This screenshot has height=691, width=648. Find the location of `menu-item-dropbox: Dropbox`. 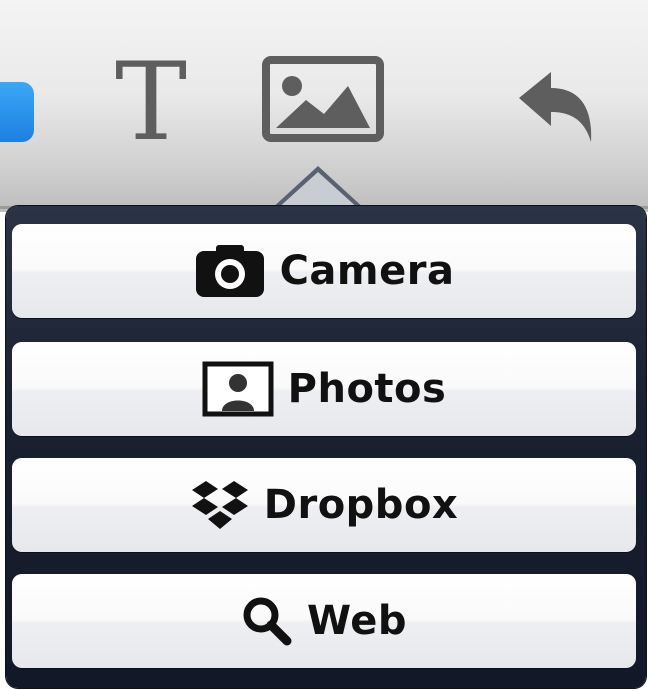

menu-item-dropbox: Dropbox is located at coordinates (324, 505).